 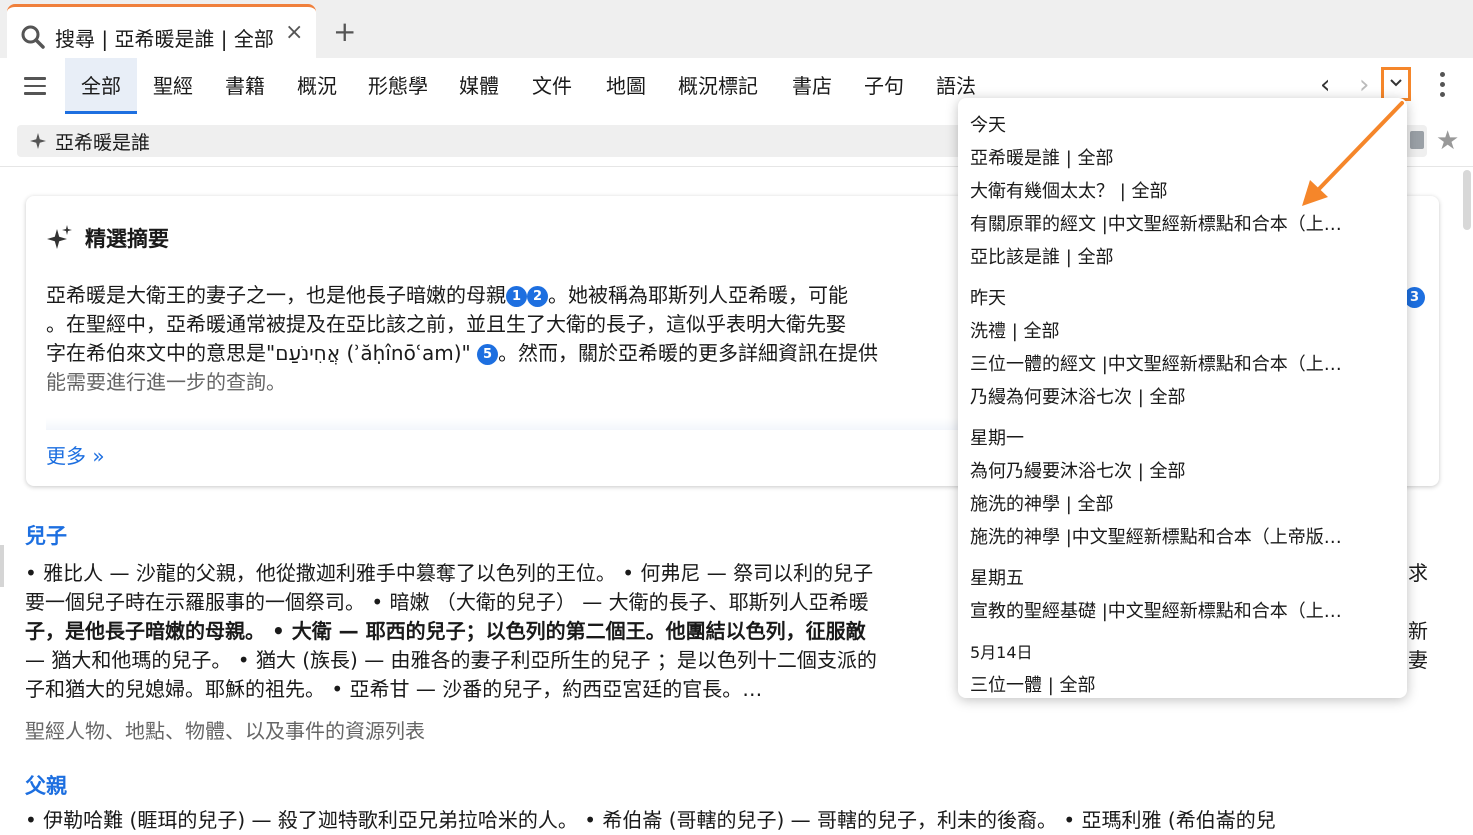 I want to click on snippet-fragment: 妻, so click(x=1418, y=660).